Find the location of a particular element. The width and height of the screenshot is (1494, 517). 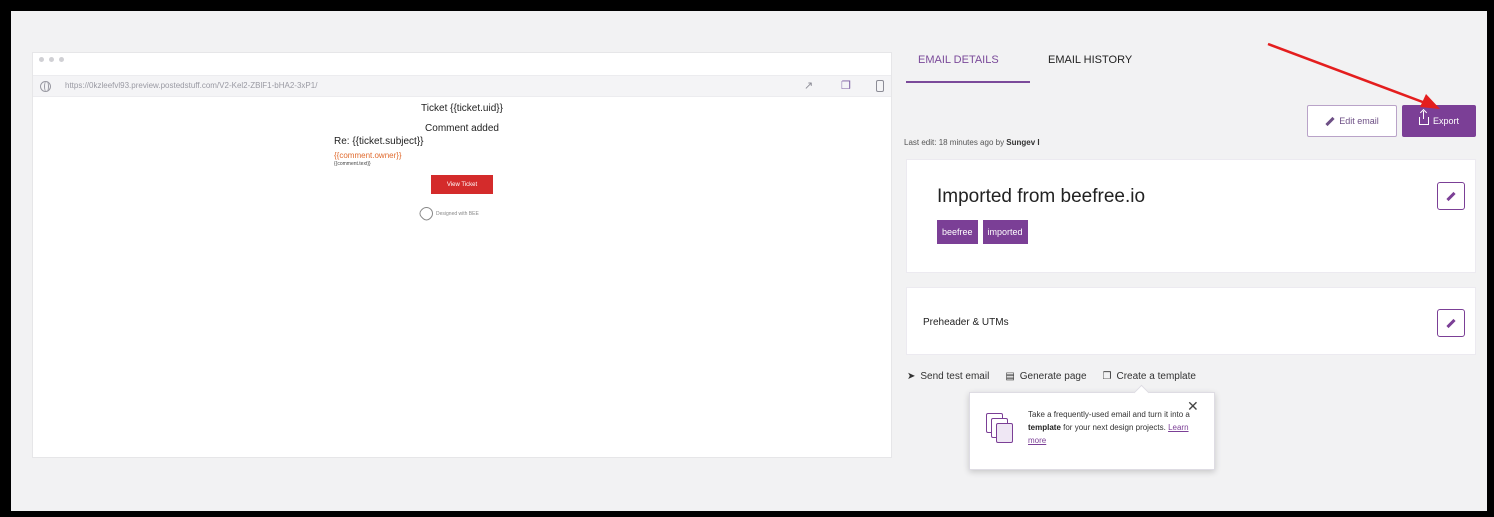

create-template-action: ❐ Create a template is located at coordinates (1149, 376).